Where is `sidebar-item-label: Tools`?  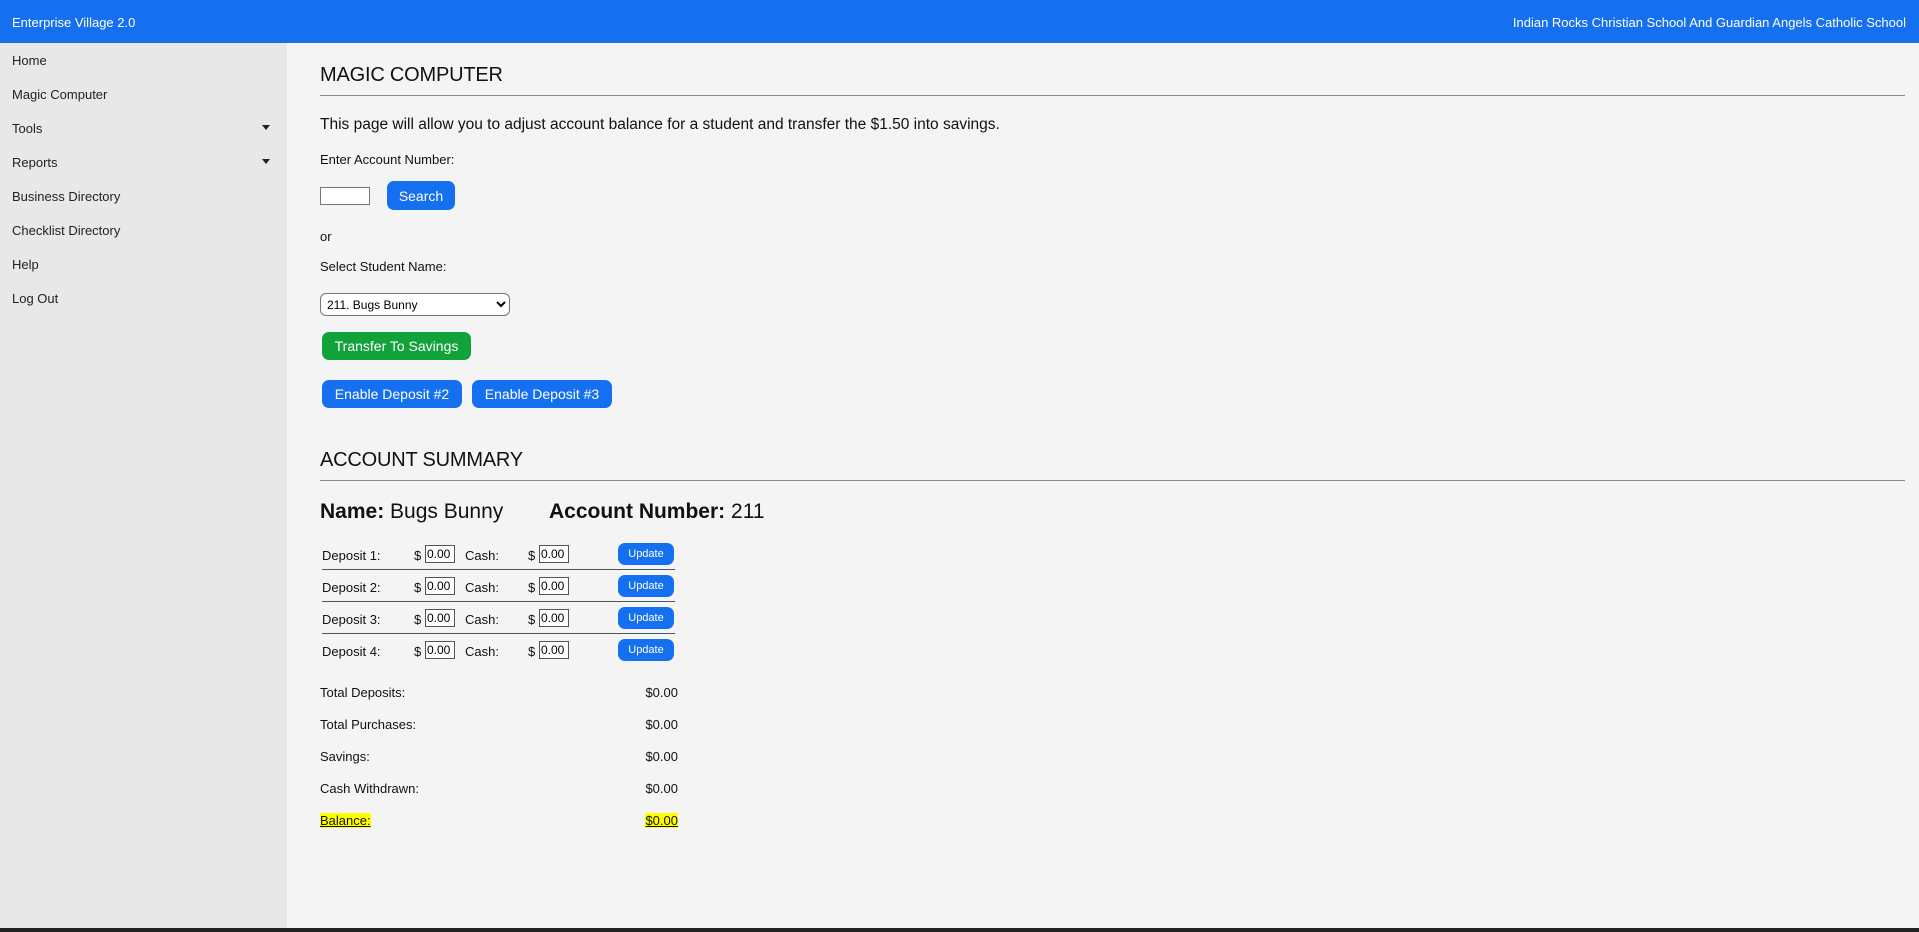 sidebar-item-label: Tools is located at coordinates (27, 128).